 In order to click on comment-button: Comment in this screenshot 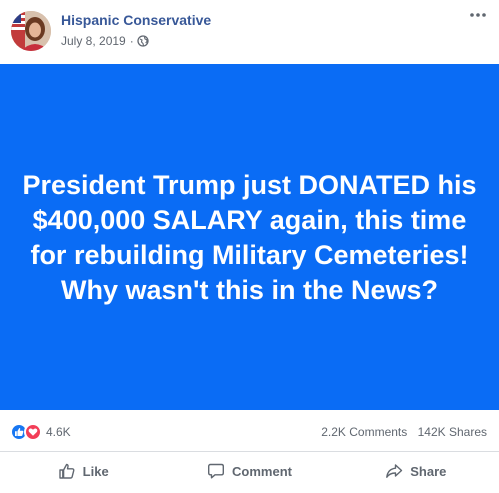, I will do `click(249, 471)`.